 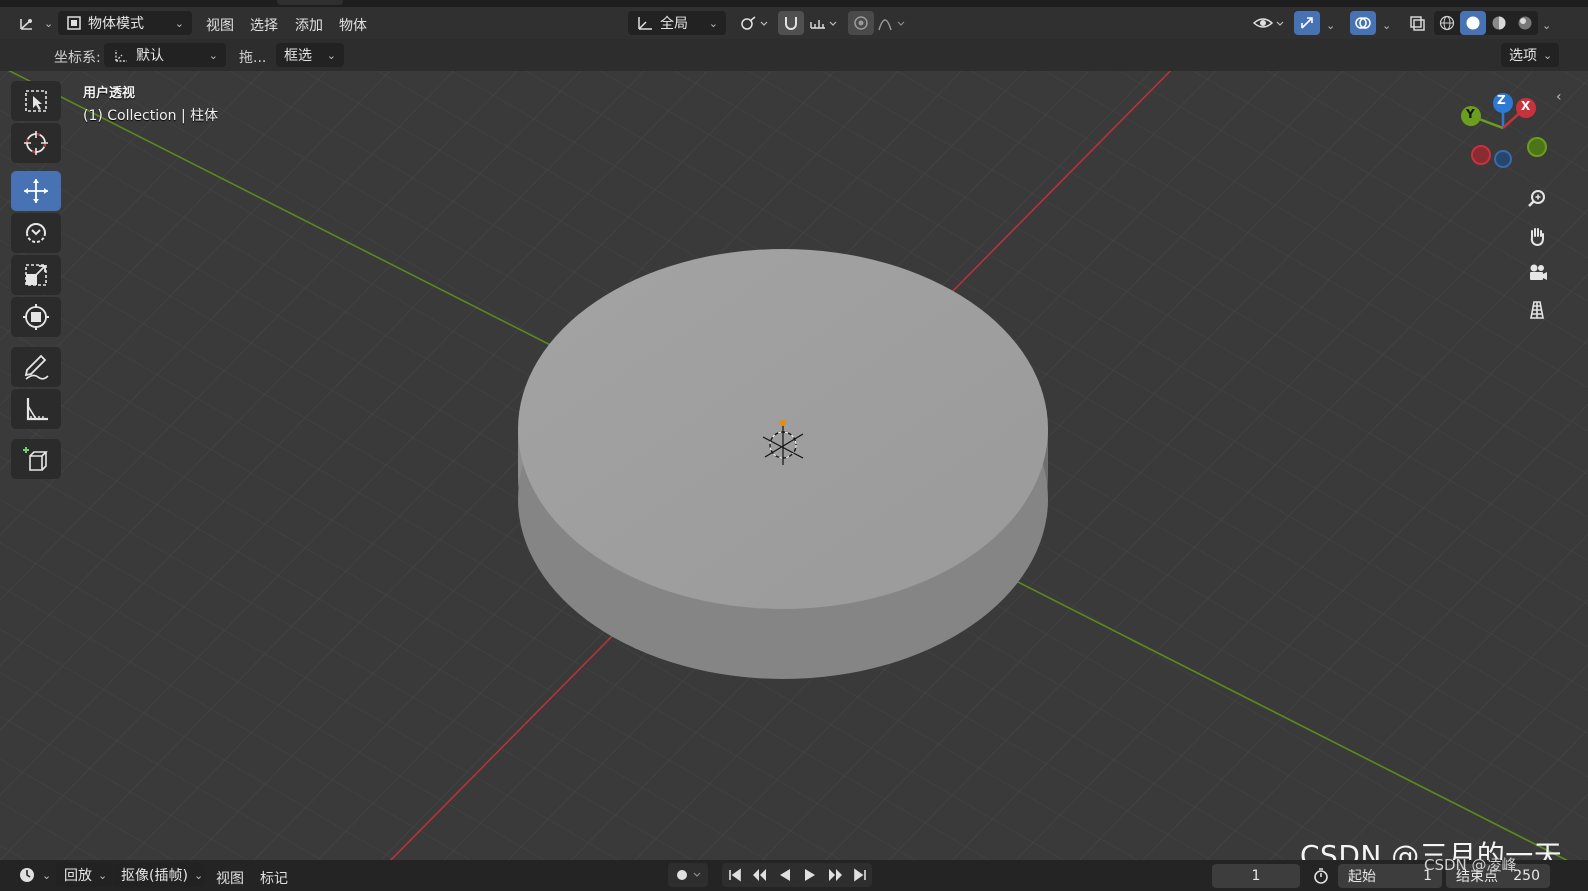 What do you see at coordinates (1525, 23) in the screenshot?
I see `rendered-shading-button` at bounding box center [1525, 23].